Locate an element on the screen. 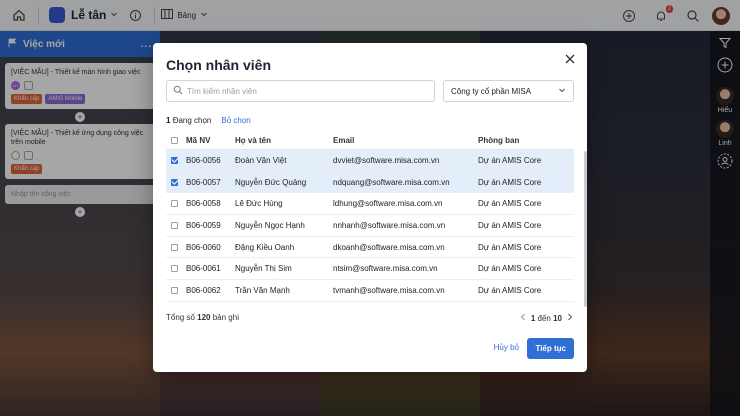 The width and height of the screenshot is (740, 416). total-count: 120 is located at coordinates (204, 317).